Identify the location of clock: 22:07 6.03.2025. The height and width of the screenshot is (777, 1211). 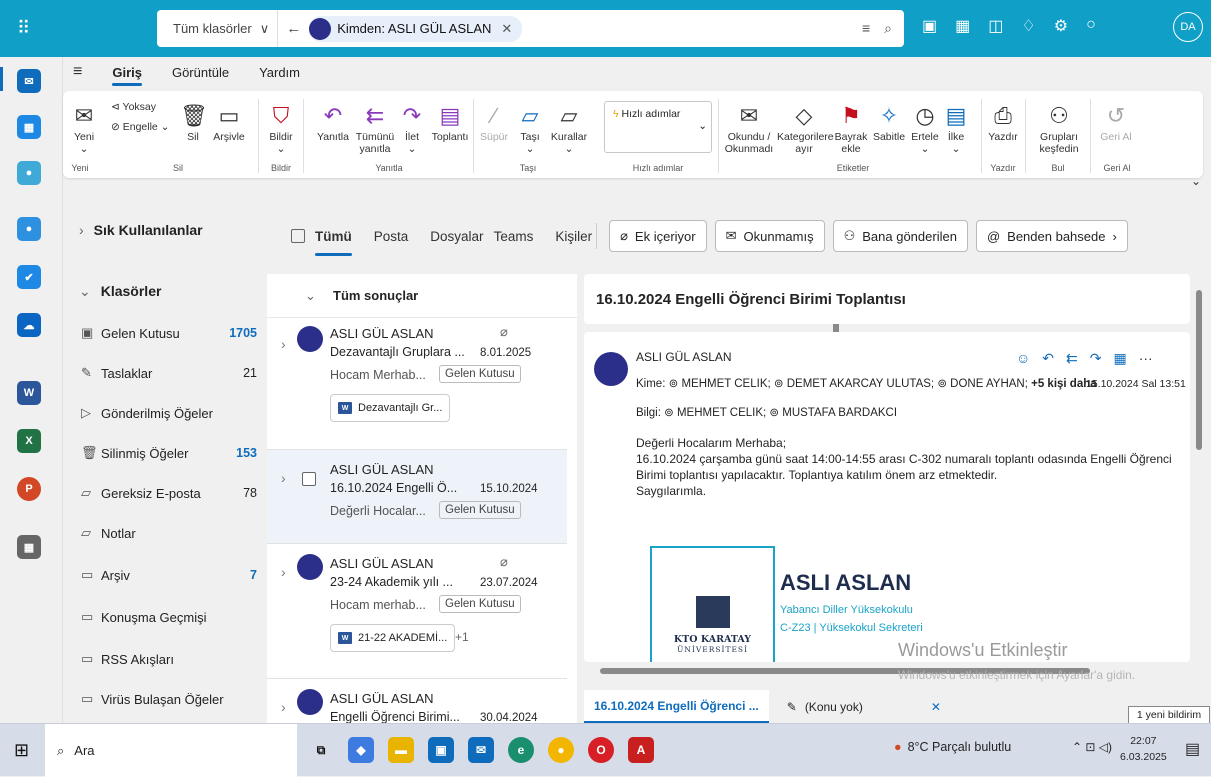
(1143, 749).